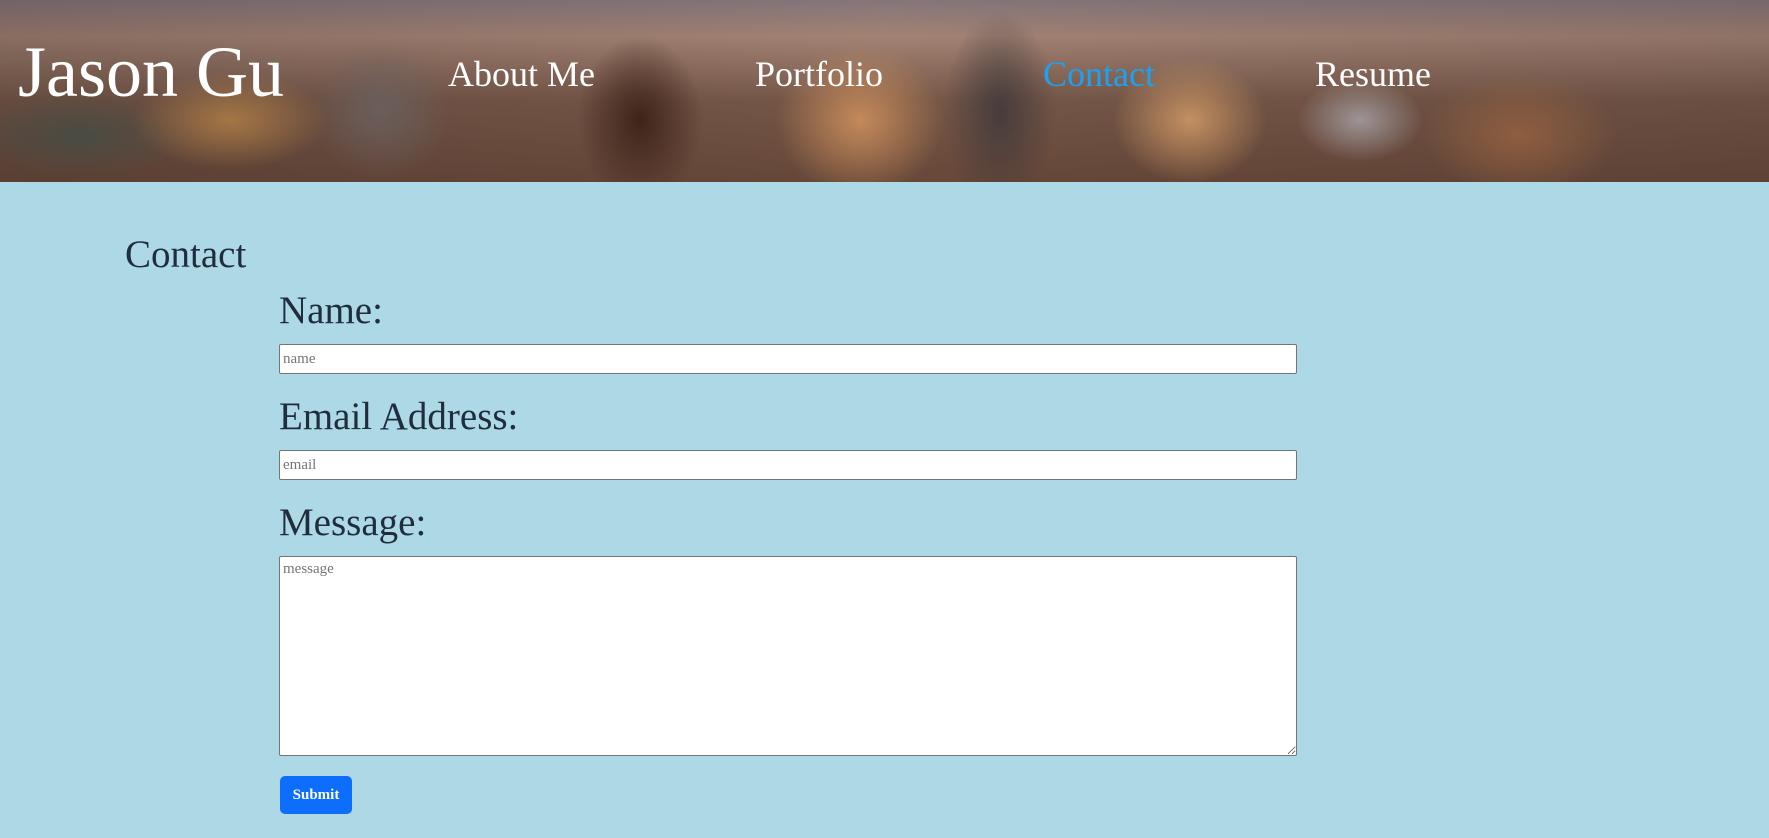 This screenshot has width=1769, height=838. What do you see at coordinates (353, 522) in the screenshot?
I see `message-label: Message:` at bounding box center [353, 522].